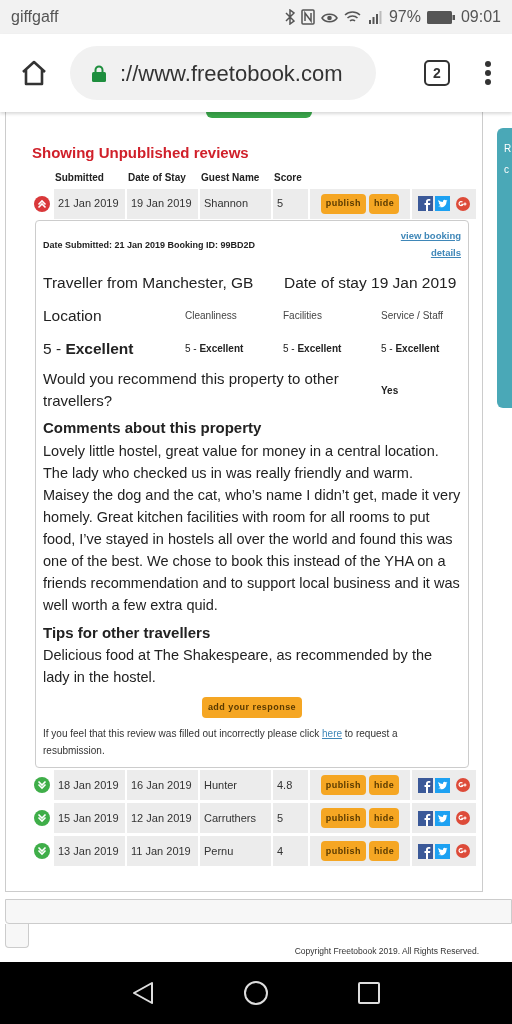  Describe the element at coordinates (290, 851) in the screenshot. I see `table-cell: 4` at that location.